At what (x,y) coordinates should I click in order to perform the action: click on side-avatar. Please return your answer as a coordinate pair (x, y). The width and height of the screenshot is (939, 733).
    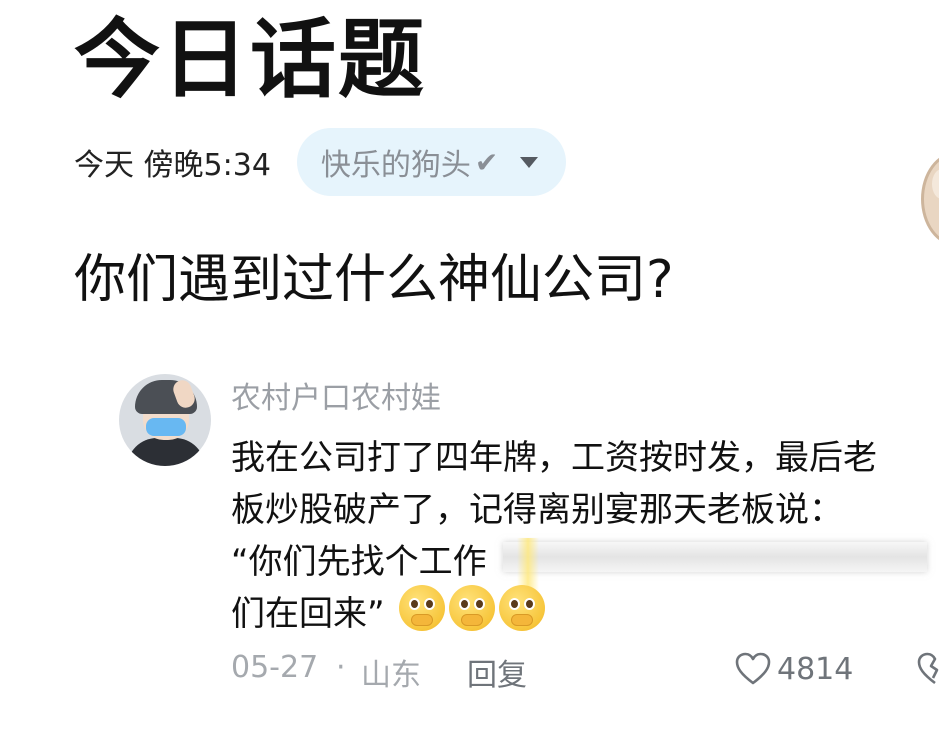
    Looking at the image, I should click on (930, 199).